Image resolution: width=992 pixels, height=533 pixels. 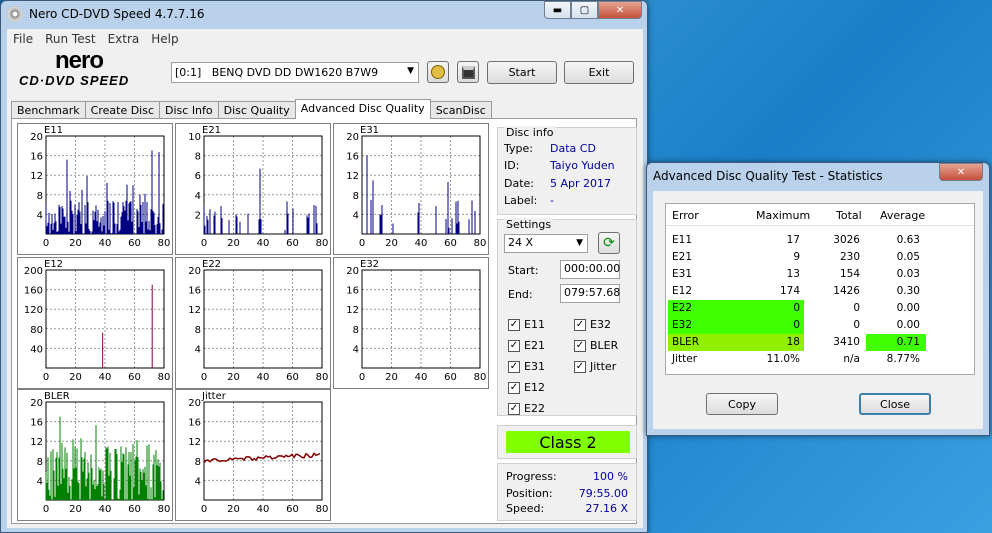 I want to click on start-button: Start, so click(x=522, y=72).